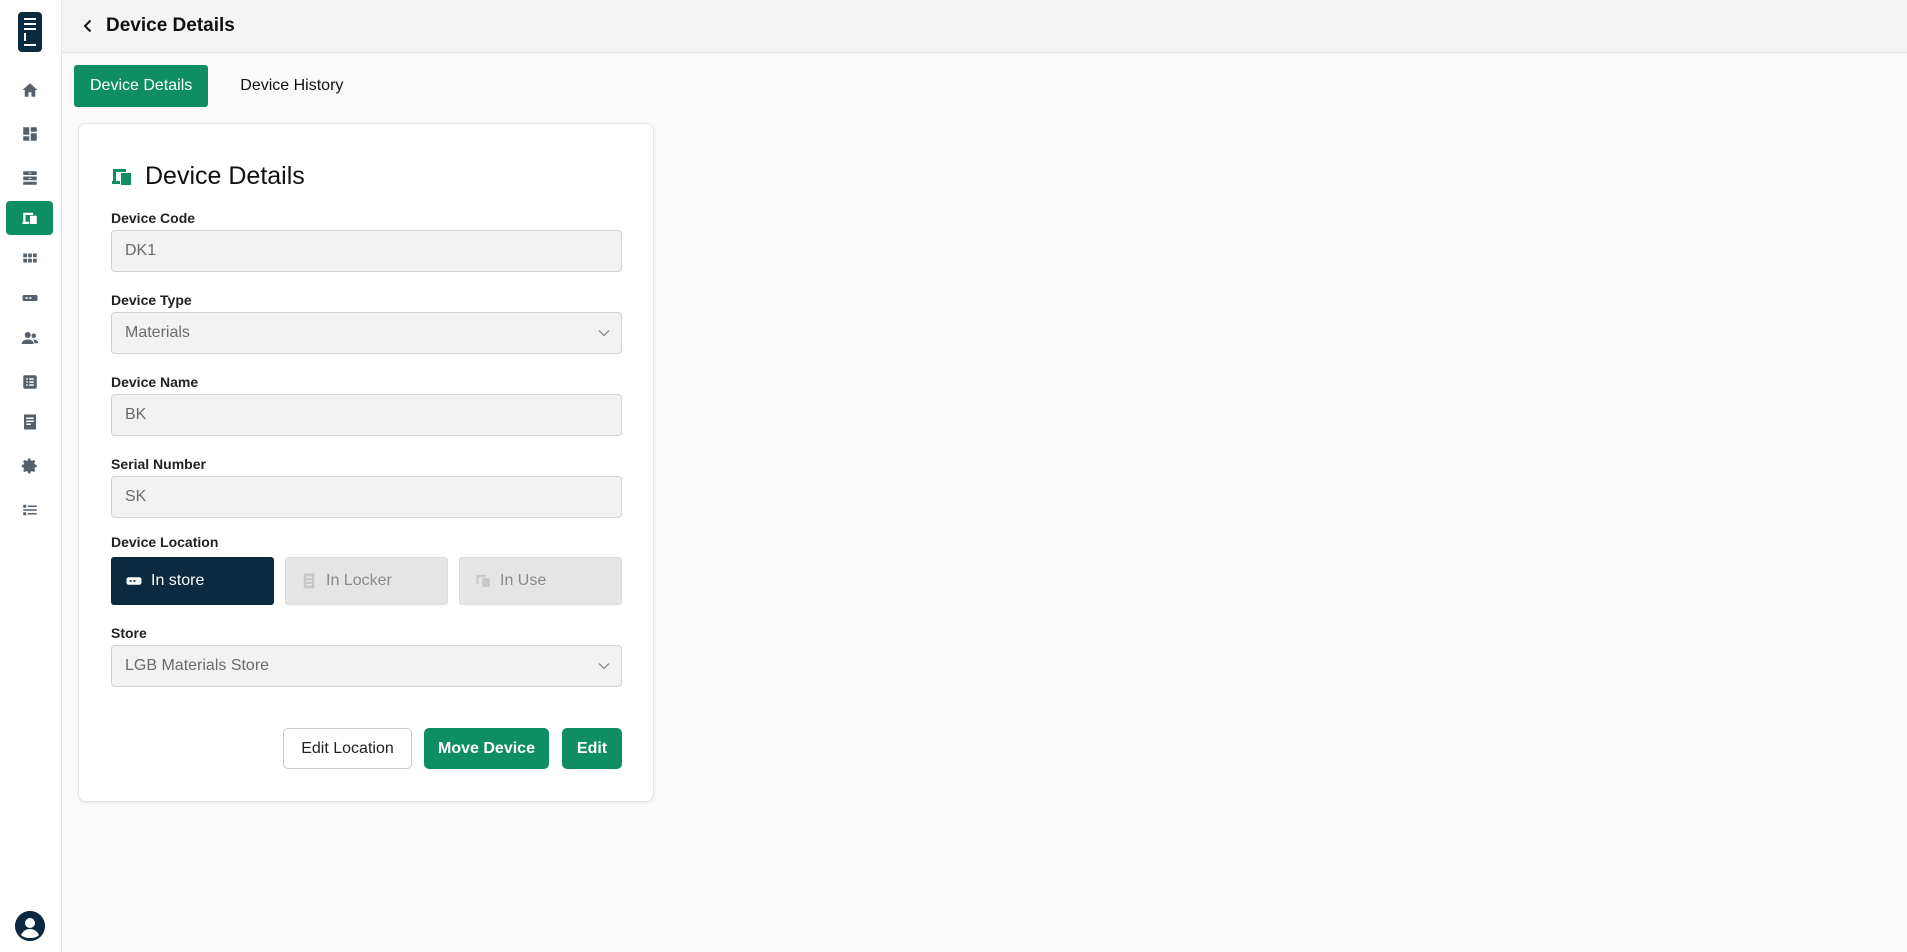 This screenshot has width=1907, height=952. What do you see at coordinates (29, 422) in the screenshot?
I see `report-icon` at bounding box center [29, 422].